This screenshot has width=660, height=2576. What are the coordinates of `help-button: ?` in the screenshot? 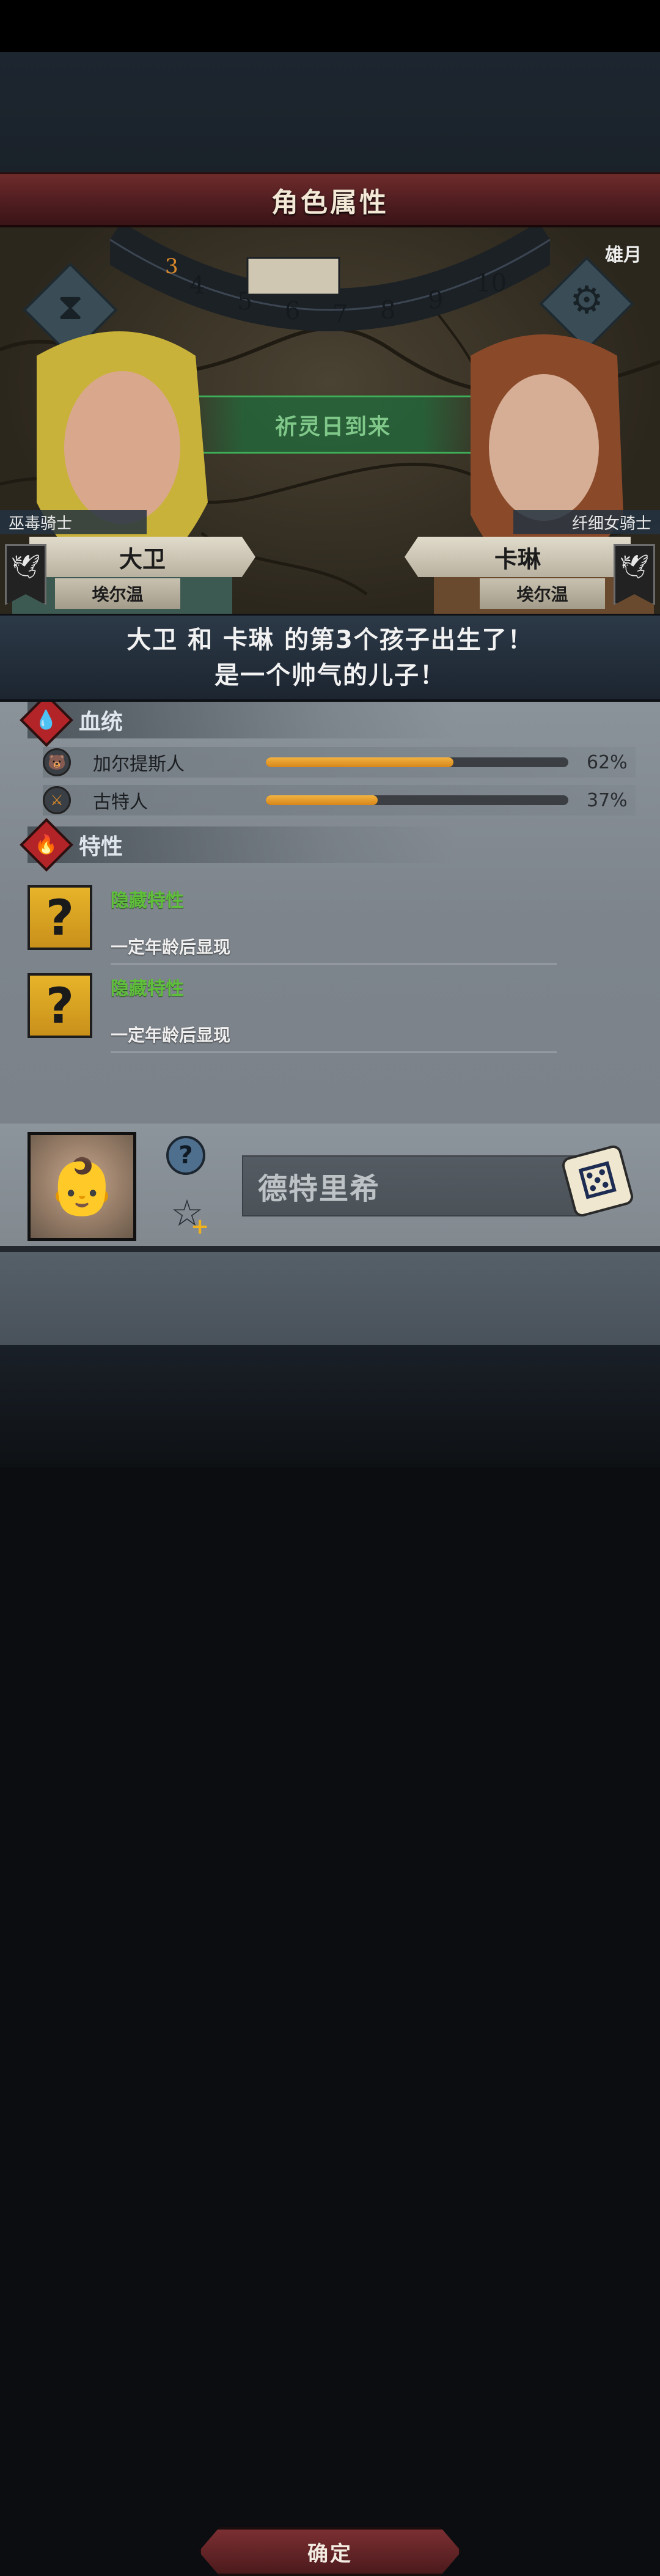 It's located at (186, 1155).